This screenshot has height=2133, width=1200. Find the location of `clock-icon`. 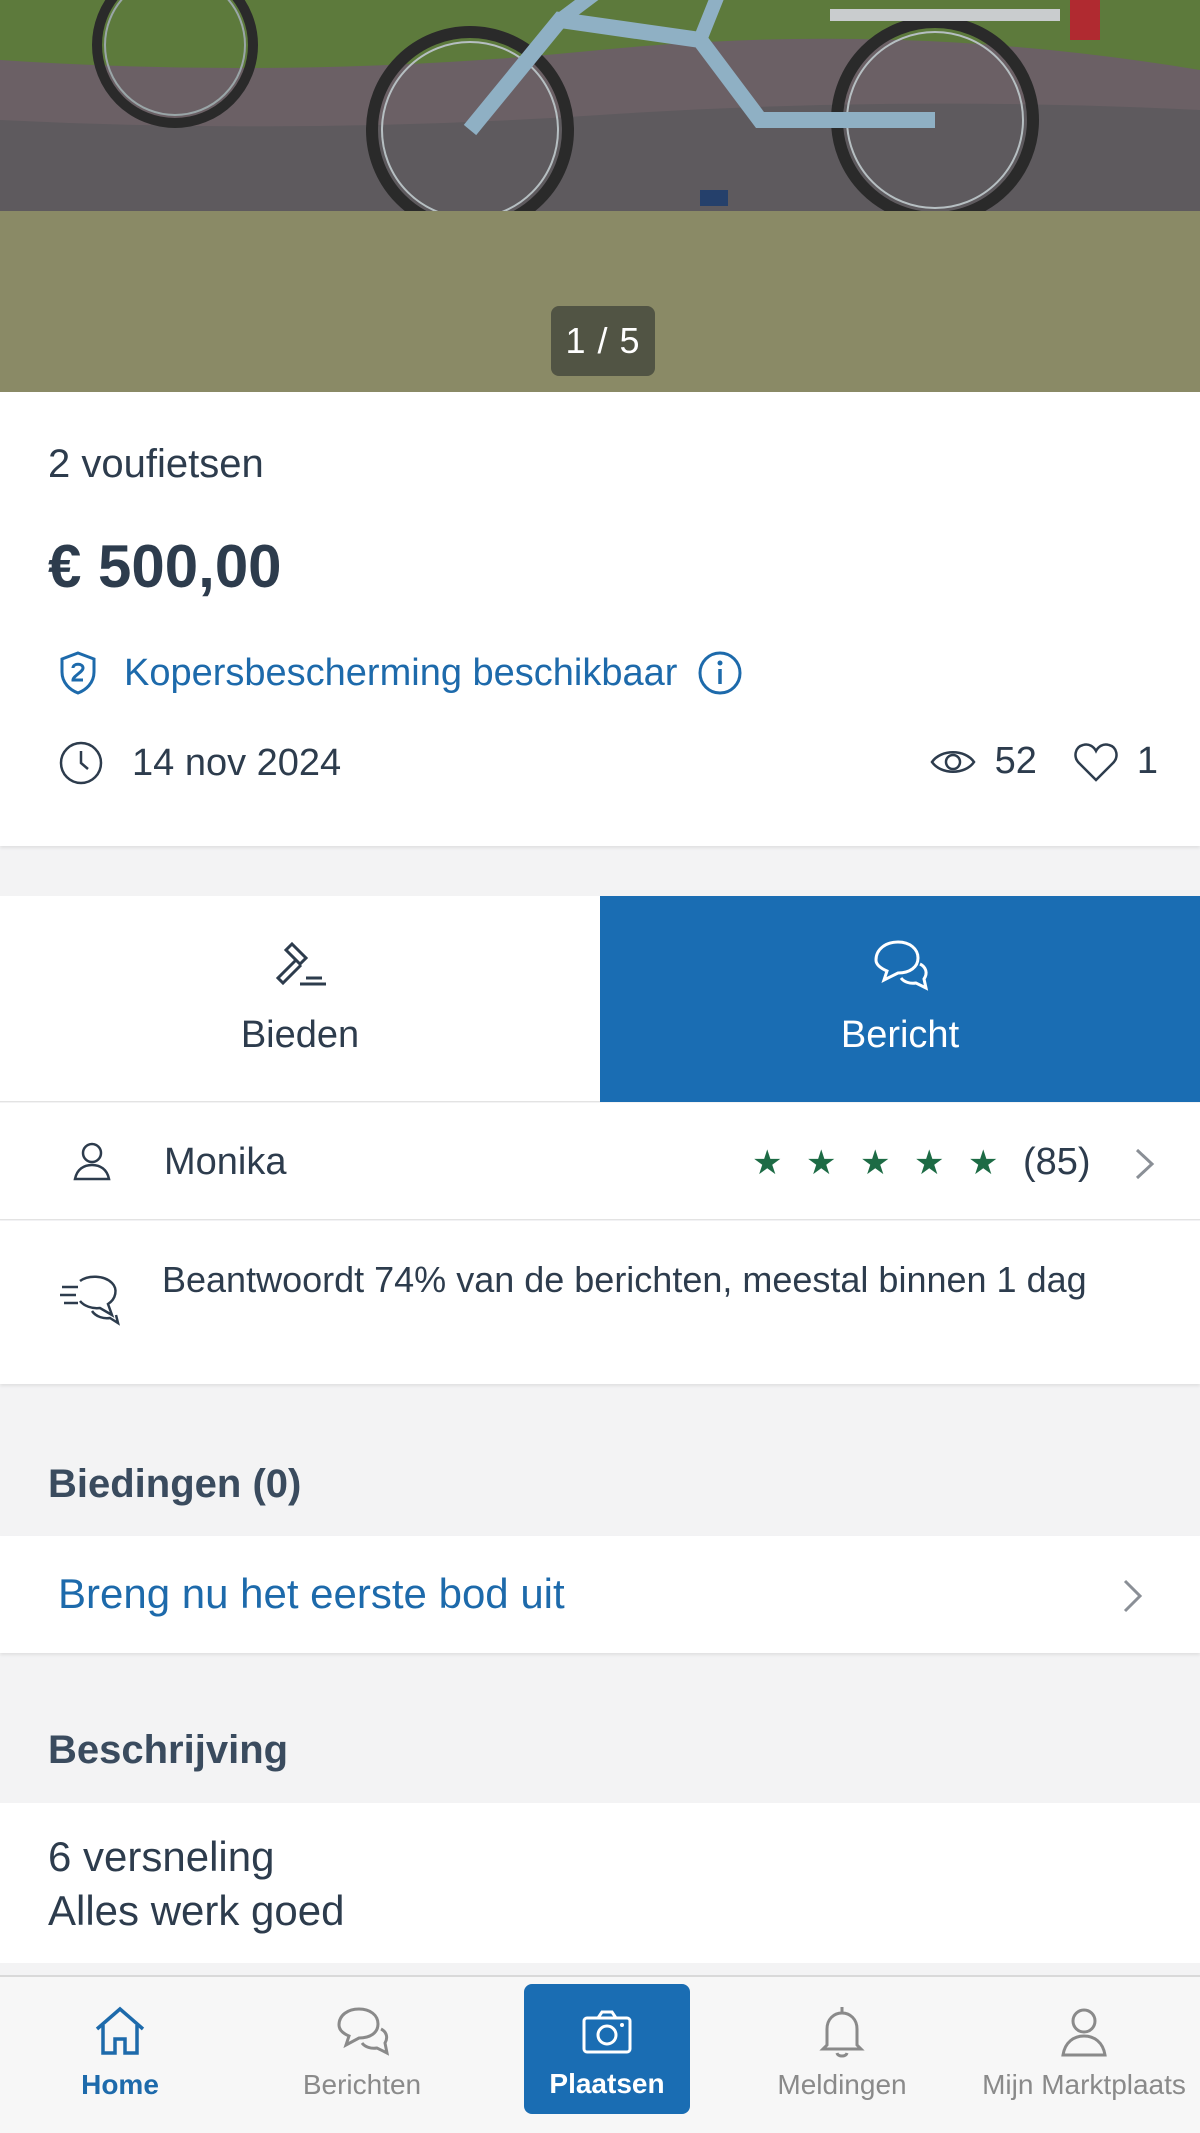

clock-icon is located at coordinates (81, 763).